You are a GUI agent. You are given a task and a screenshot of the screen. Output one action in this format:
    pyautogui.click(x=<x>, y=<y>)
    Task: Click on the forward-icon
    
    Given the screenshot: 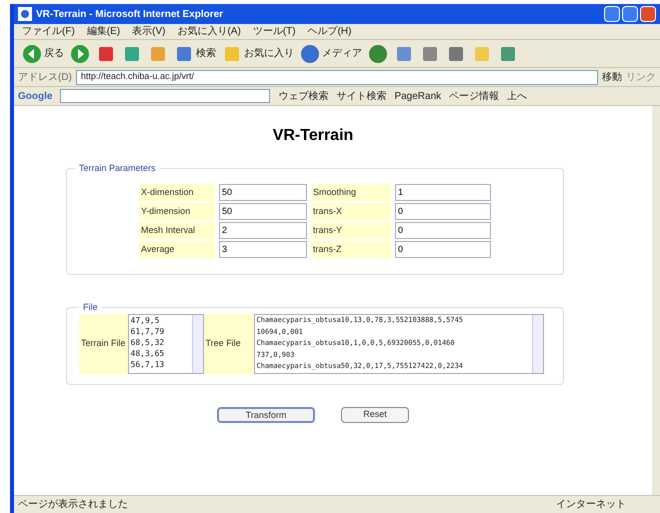 What is the action you would take?
    pyautogui.click(x=80, y=54)
    